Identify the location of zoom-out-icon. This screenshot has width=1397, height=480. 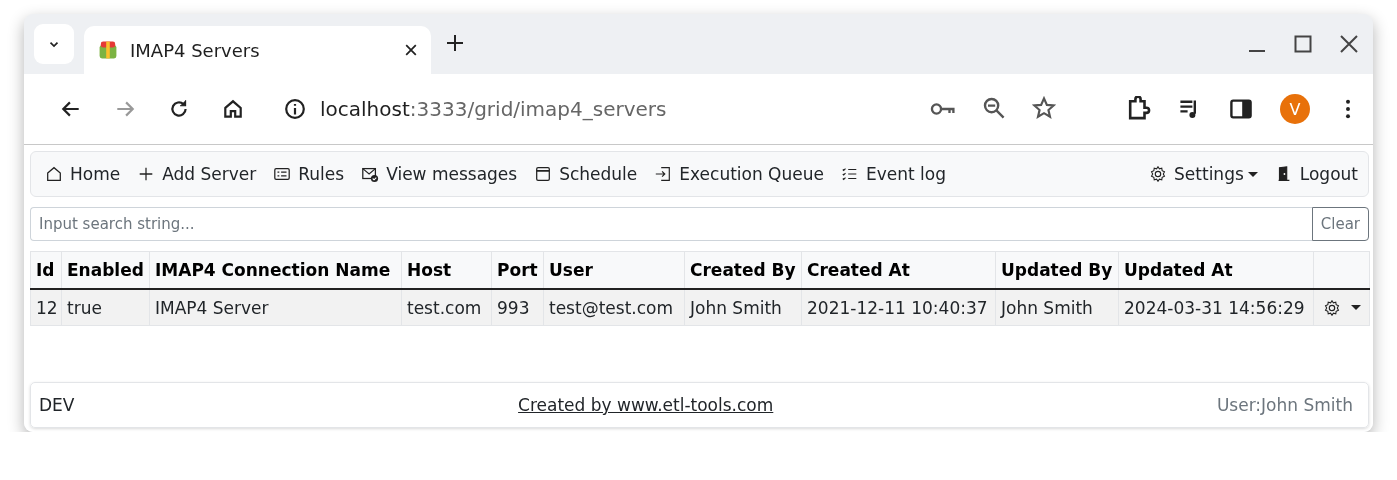
(994, 108).